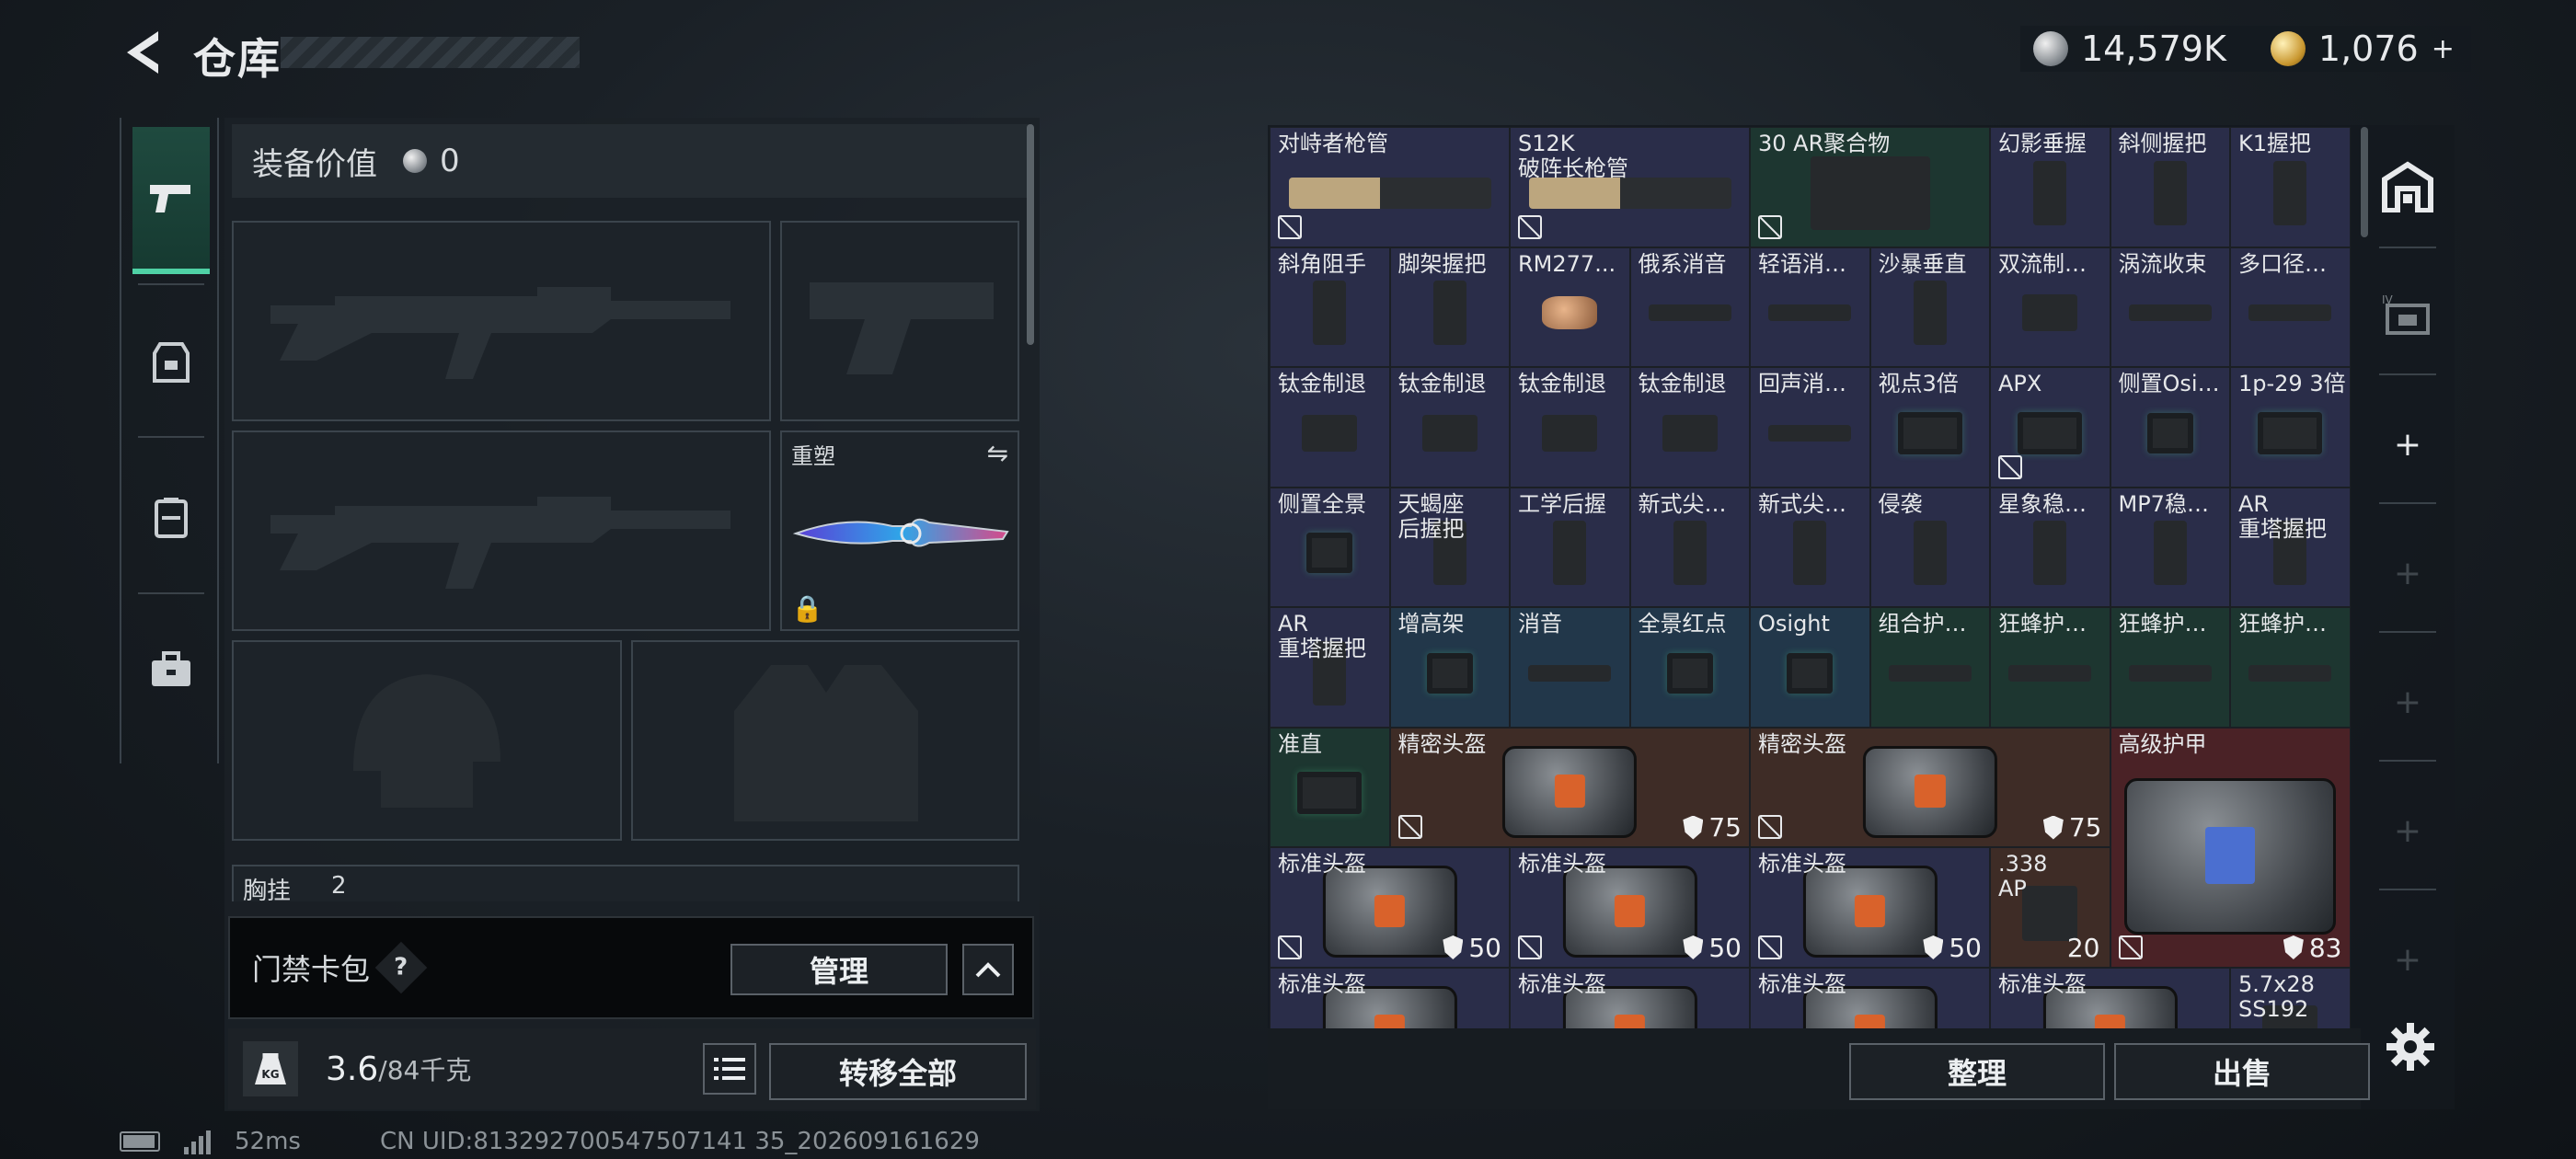  Describe the element at coordinates (2290, 427) in the screenshot. I see `inventory-item: 1p-29 3倍` at that location.